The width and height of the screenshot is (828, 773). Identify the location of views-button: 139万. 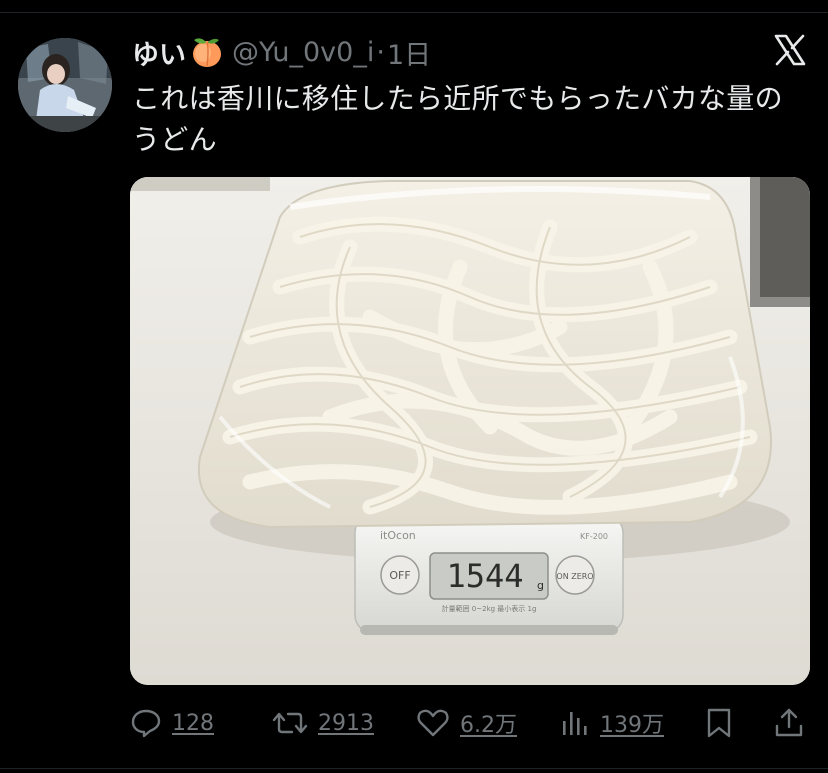
(612, 723).